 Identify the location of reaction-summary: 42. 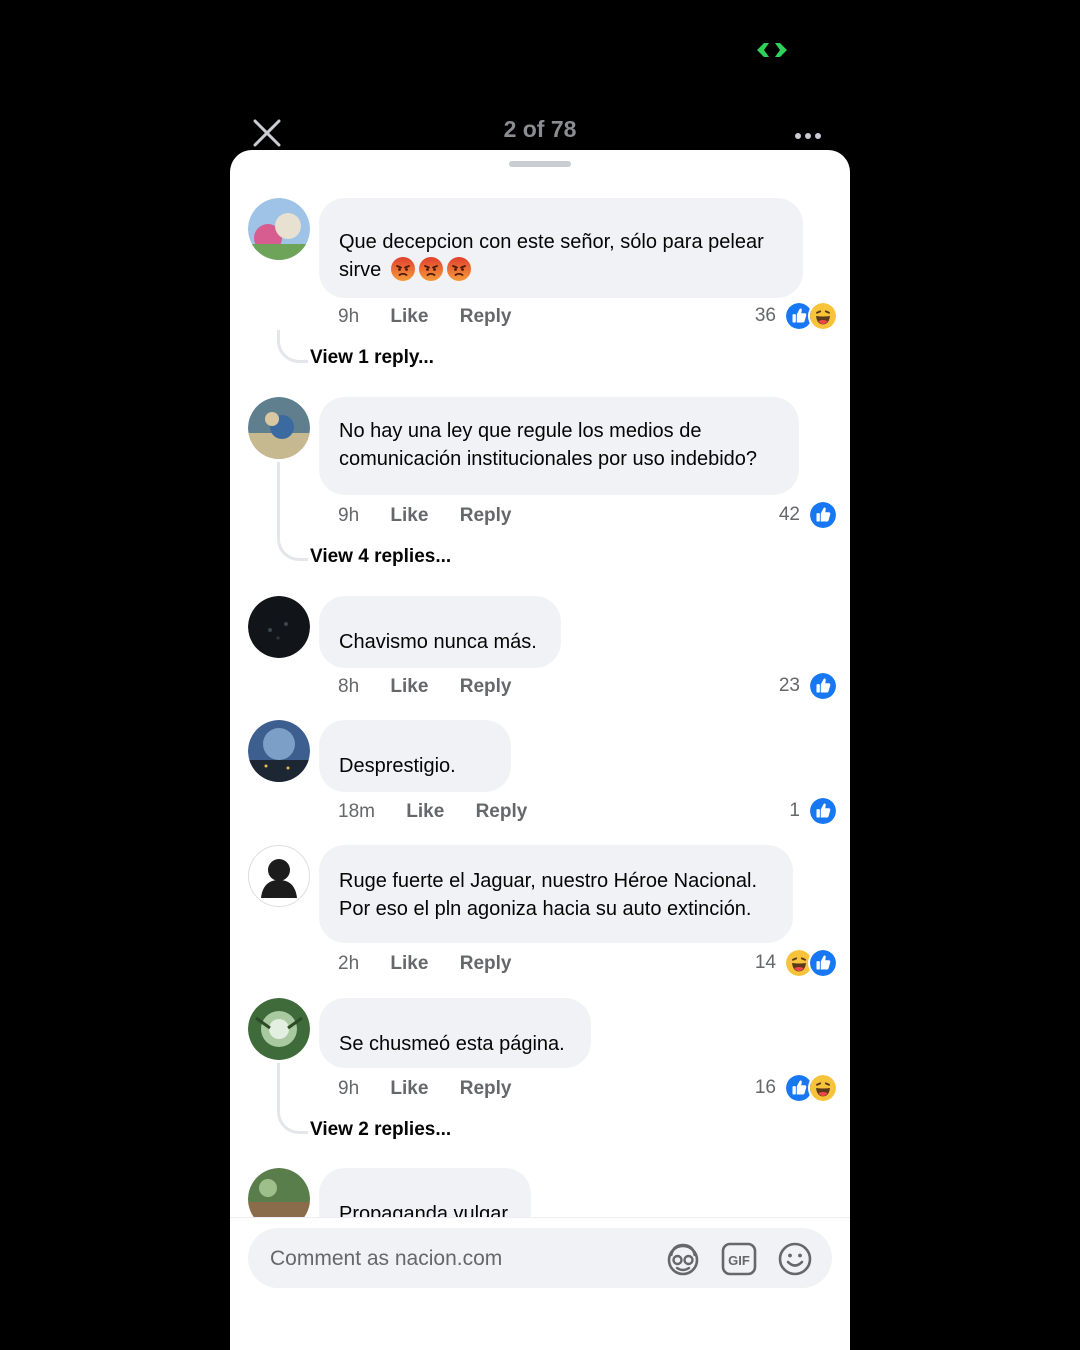
(808, 515).